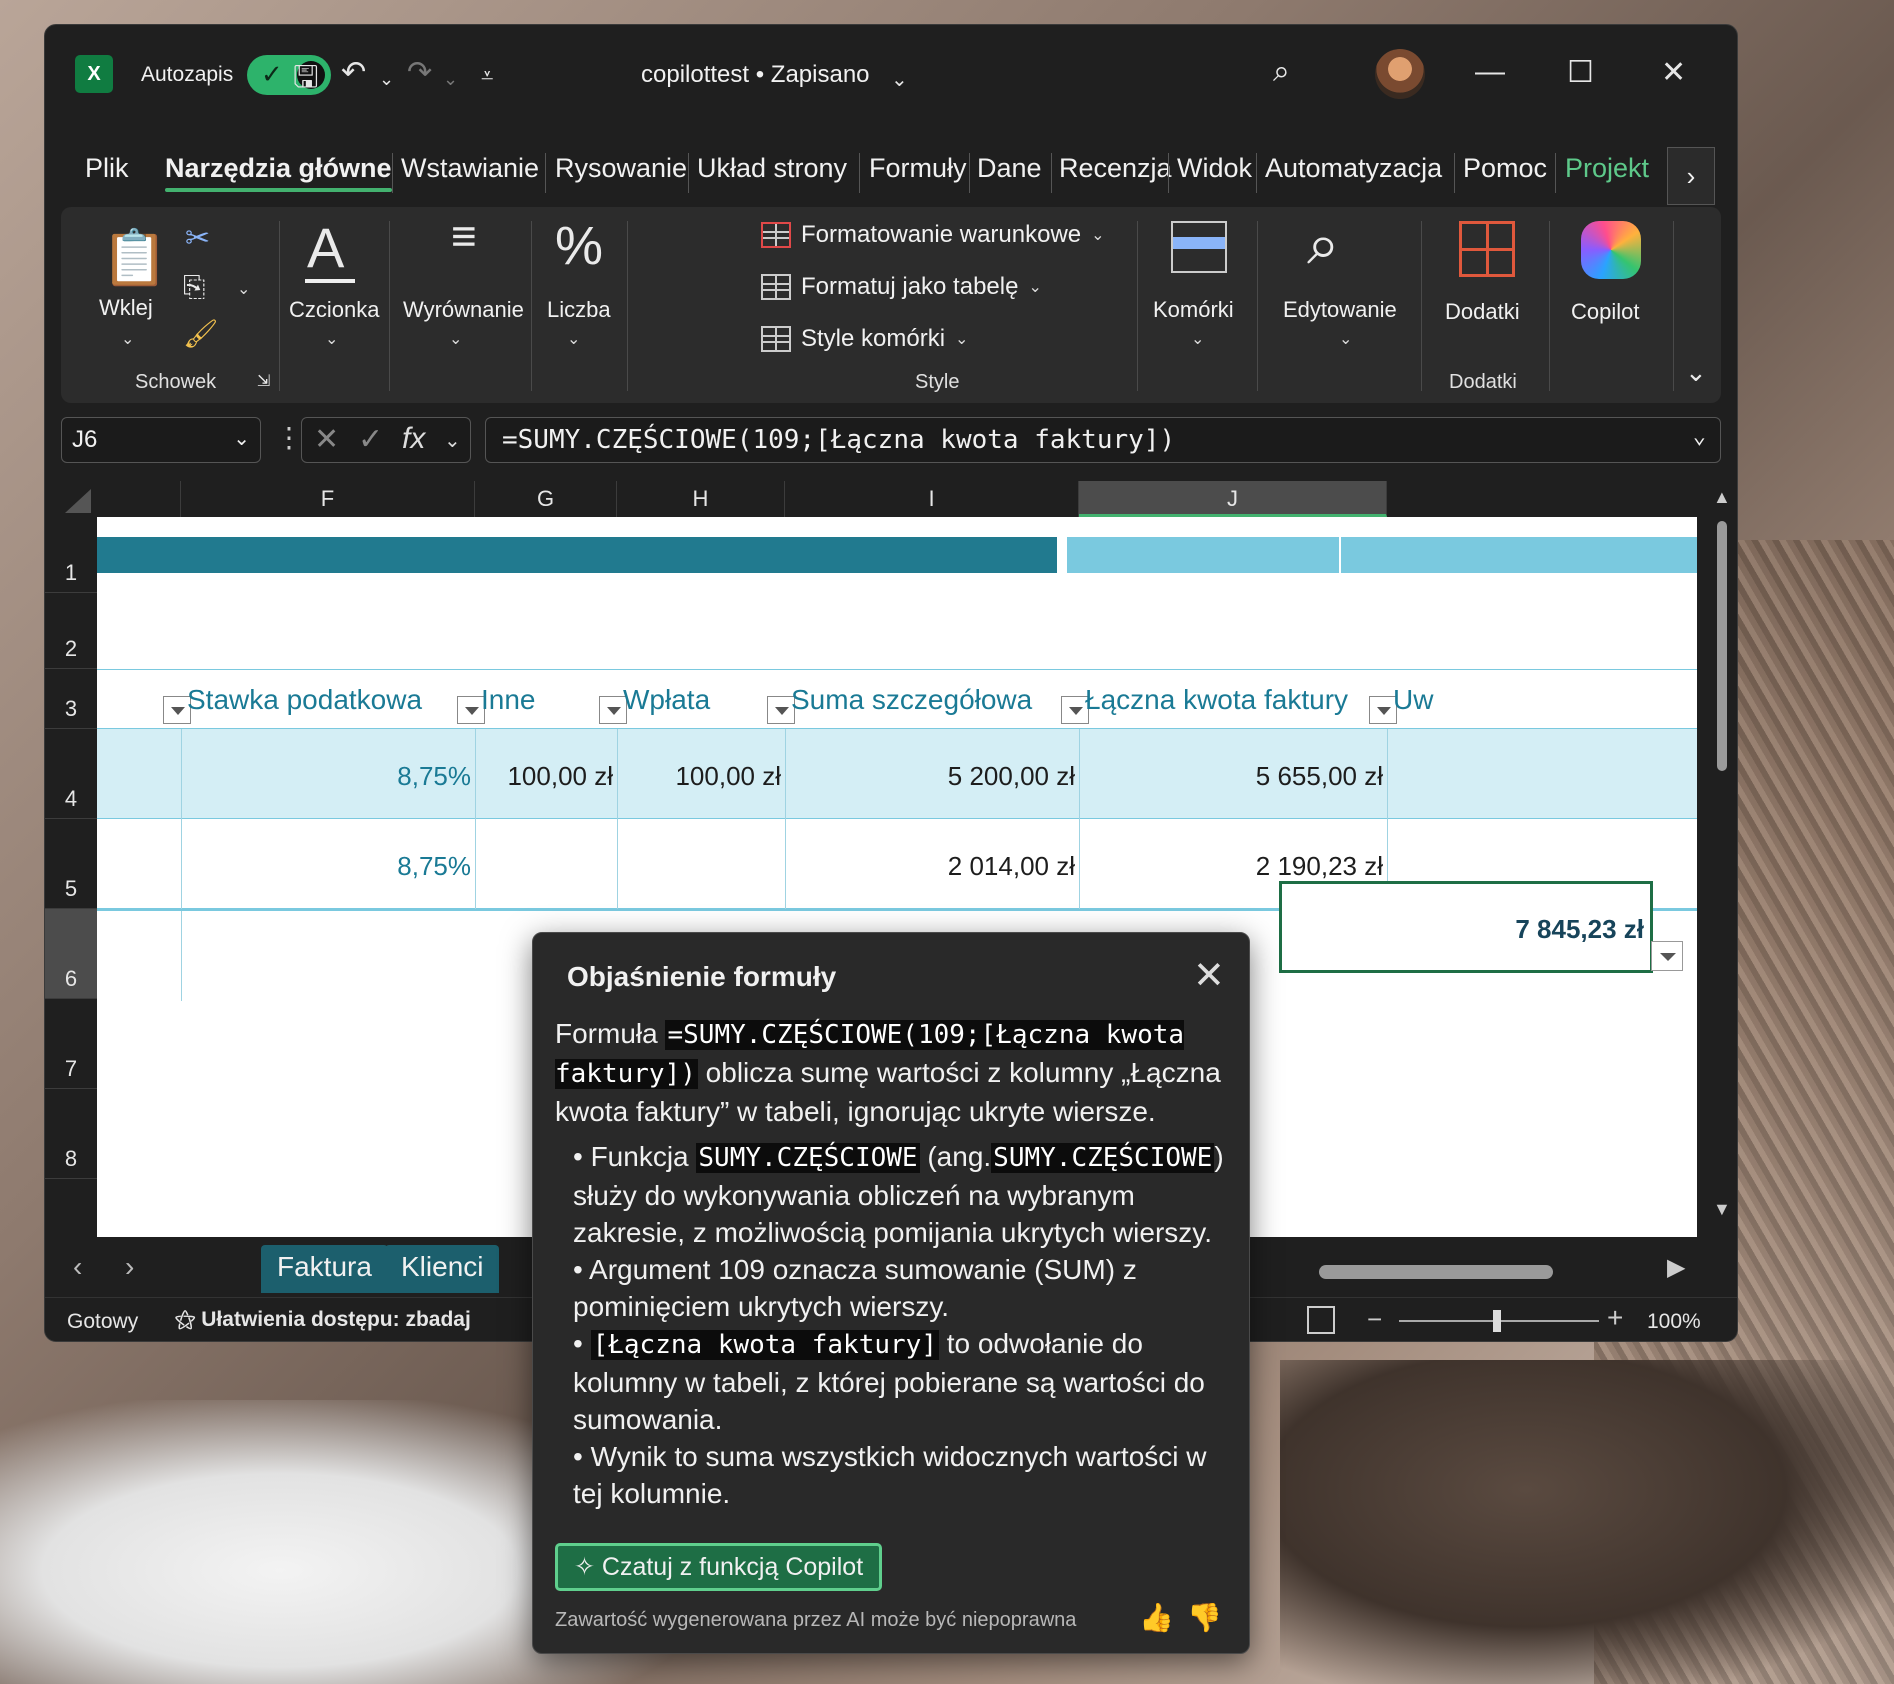 This screenshot has width=1894, height=1684. Describe the element at coordinates (546, 864) in the screenshot. I see `cell-g5` at that location.